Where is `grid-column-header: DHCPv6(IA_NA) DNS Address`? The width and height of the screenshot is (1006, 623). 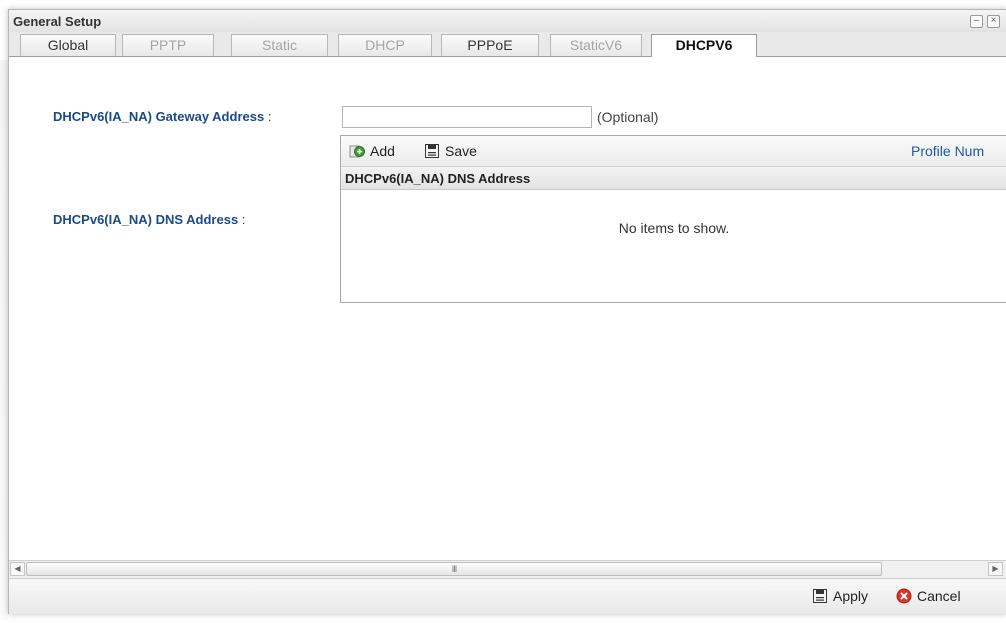
grid-column-header: DHCPv6(IA_NA) DNS Address is located at coordinates (673, 178).